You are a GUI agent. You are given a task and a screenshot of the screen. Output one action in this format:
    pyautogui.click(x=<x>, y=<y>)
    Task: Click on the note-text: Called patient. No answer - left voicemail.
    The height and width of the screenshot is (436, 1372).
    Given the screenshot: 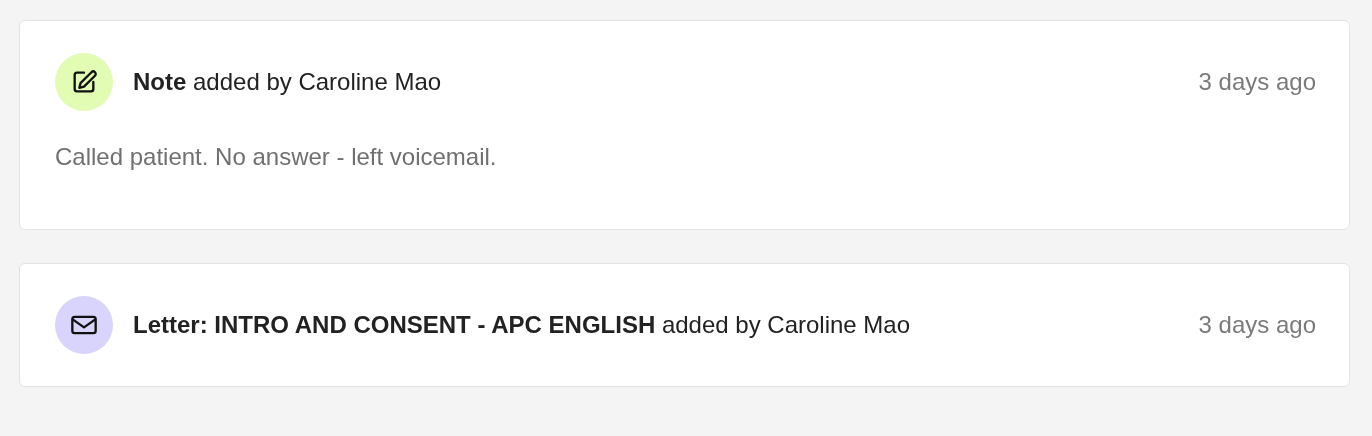 What is the action you would take?
    pyautogui.click(x=276, y=157)
    